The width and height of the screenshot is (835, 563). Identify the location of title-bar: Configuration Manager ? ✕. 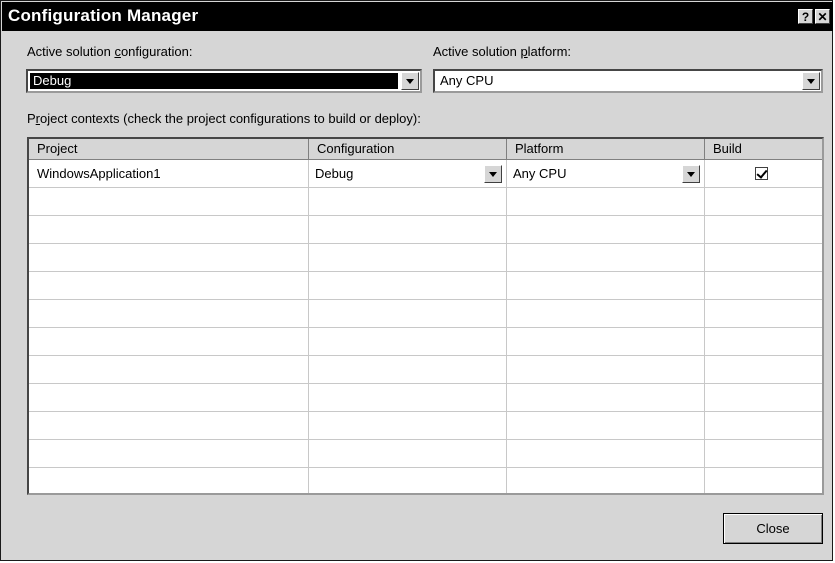
(417, 16).